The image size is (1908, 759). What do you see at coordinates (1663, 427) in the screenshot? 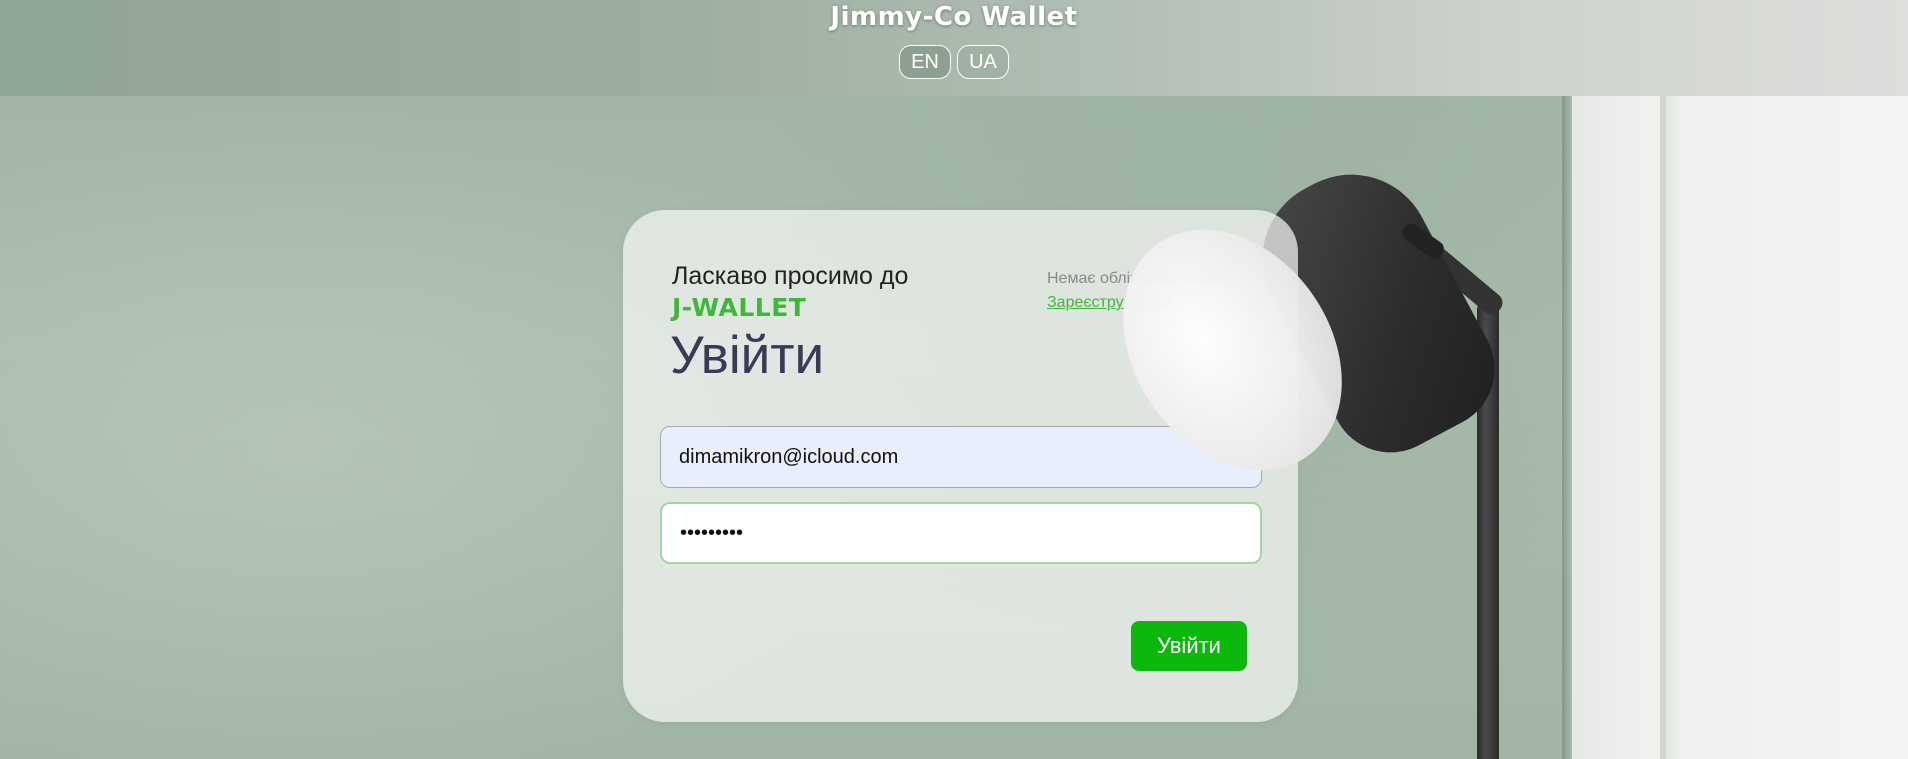
I see `background-window-frame` at bounding box center [1663, 427].